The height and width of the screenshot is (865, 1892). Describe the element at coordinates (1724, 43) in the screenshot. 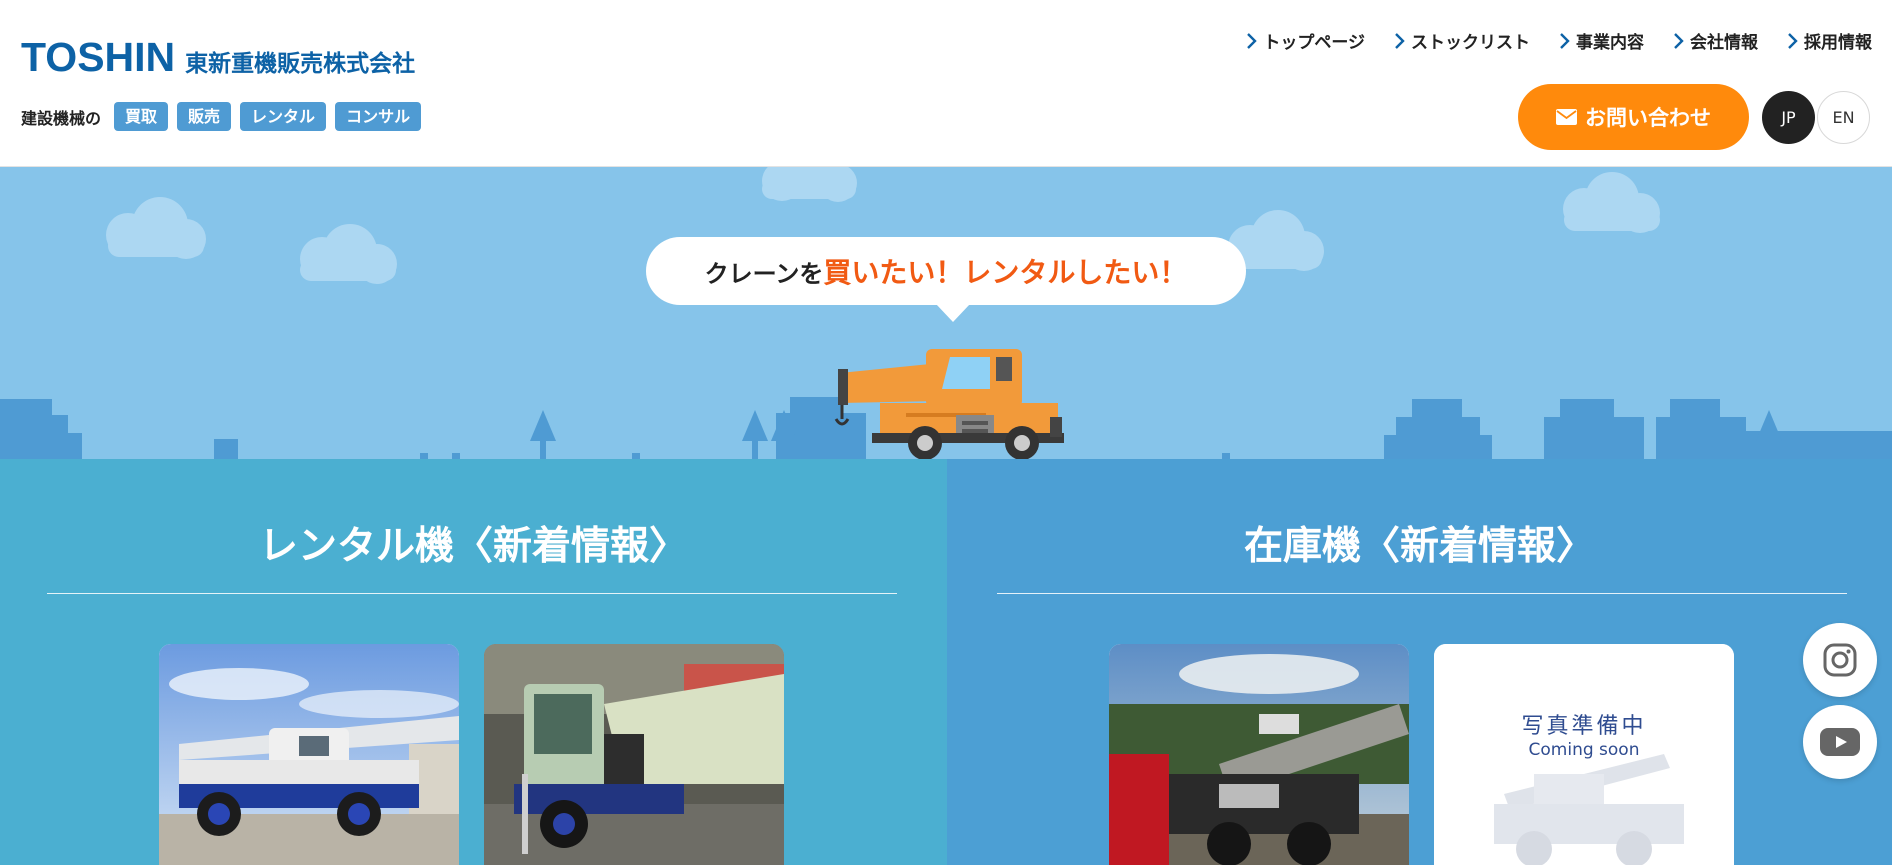

I see `nav-item-label: 会社情報` at that location.